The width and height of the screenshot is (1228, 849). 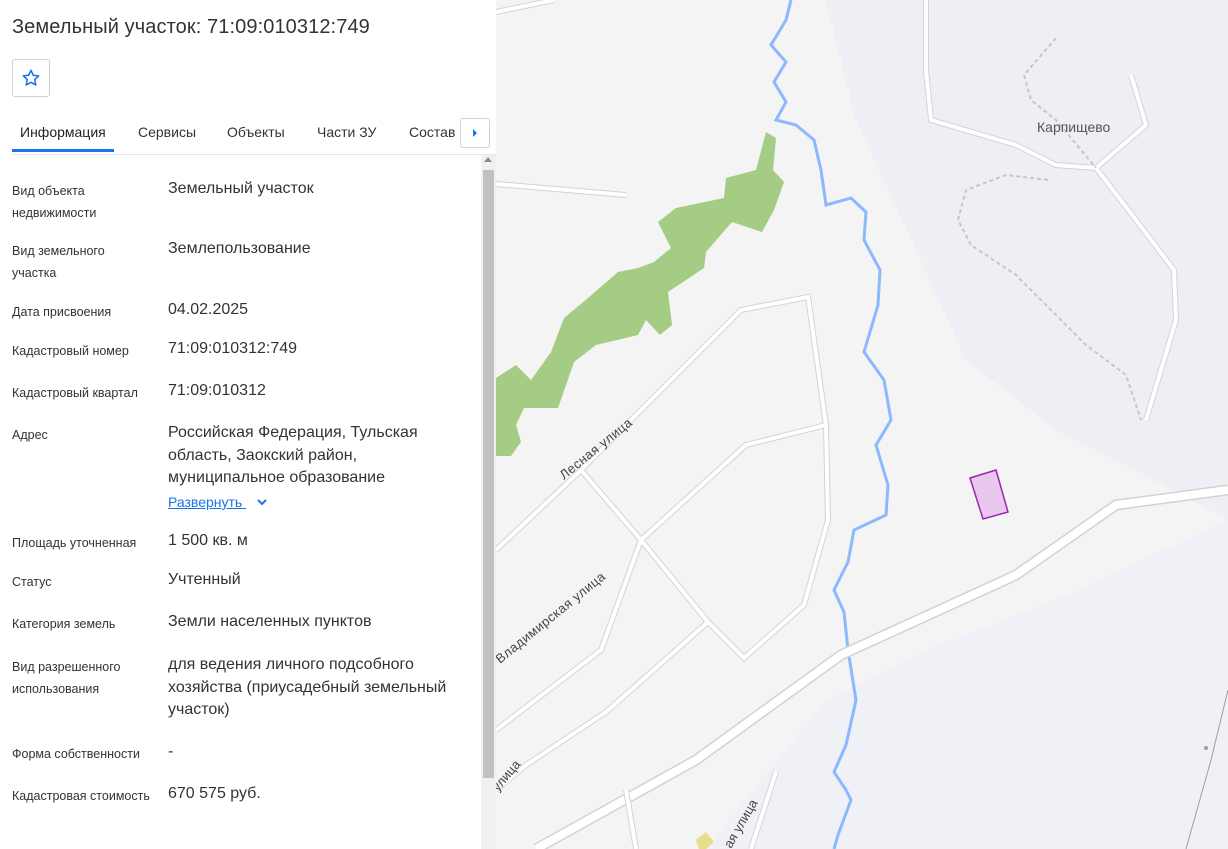 What do you see at coordinates (63, 132) in the screenshot?
I see `tab-information: Информация` at bounding box center [63, 132].